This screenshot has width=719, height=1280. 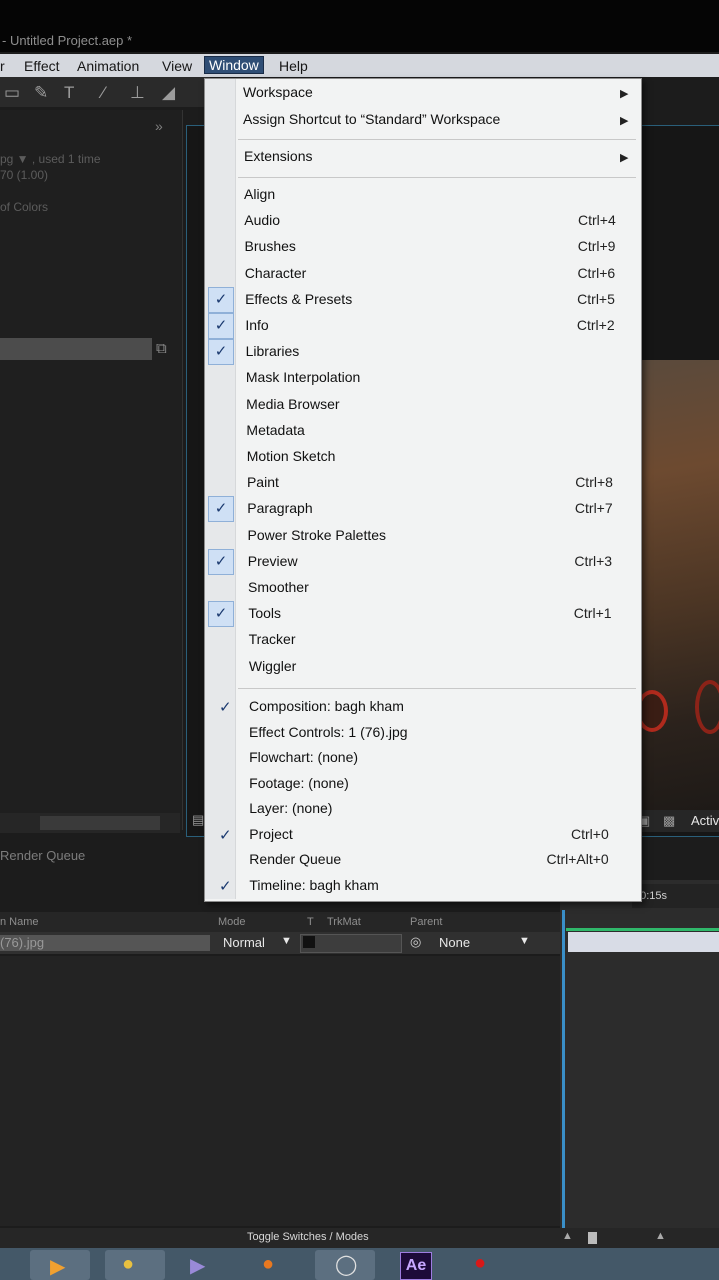 I want to click on menu-item-libraries: Libraries, so click(x=273, y=351).